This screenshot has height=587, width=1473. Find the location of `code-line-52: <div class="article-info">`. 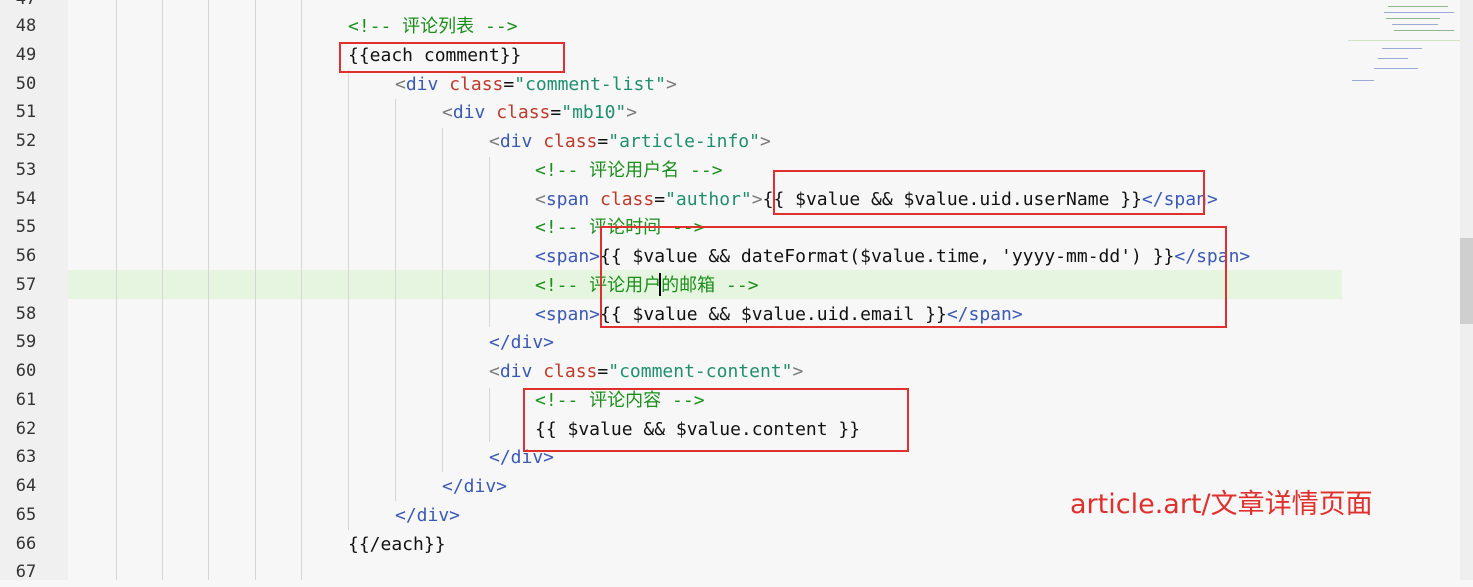

code-line-52: <div class="article-info"> is located at coordinates (630, 141).